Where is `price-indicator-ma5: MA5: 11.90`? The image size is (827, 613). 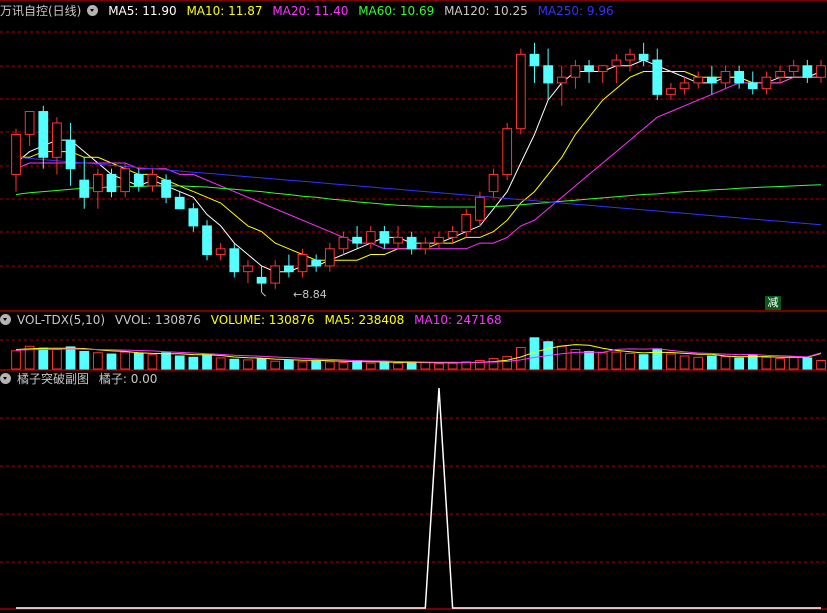 price-indicator-ma5: MA5: 11.90 is located at coordinates (142, 11).